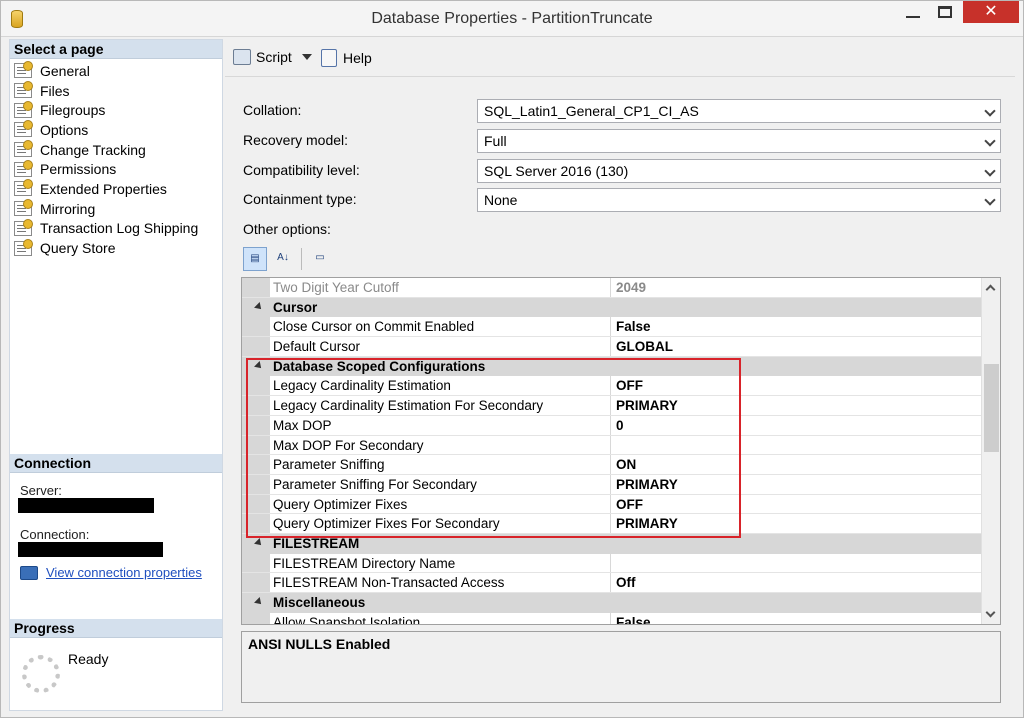  Describe the element at coordinates (389, 583) in the screenshot. I see `property-name: FILESTREAM Non-Transacted Access` at that location.